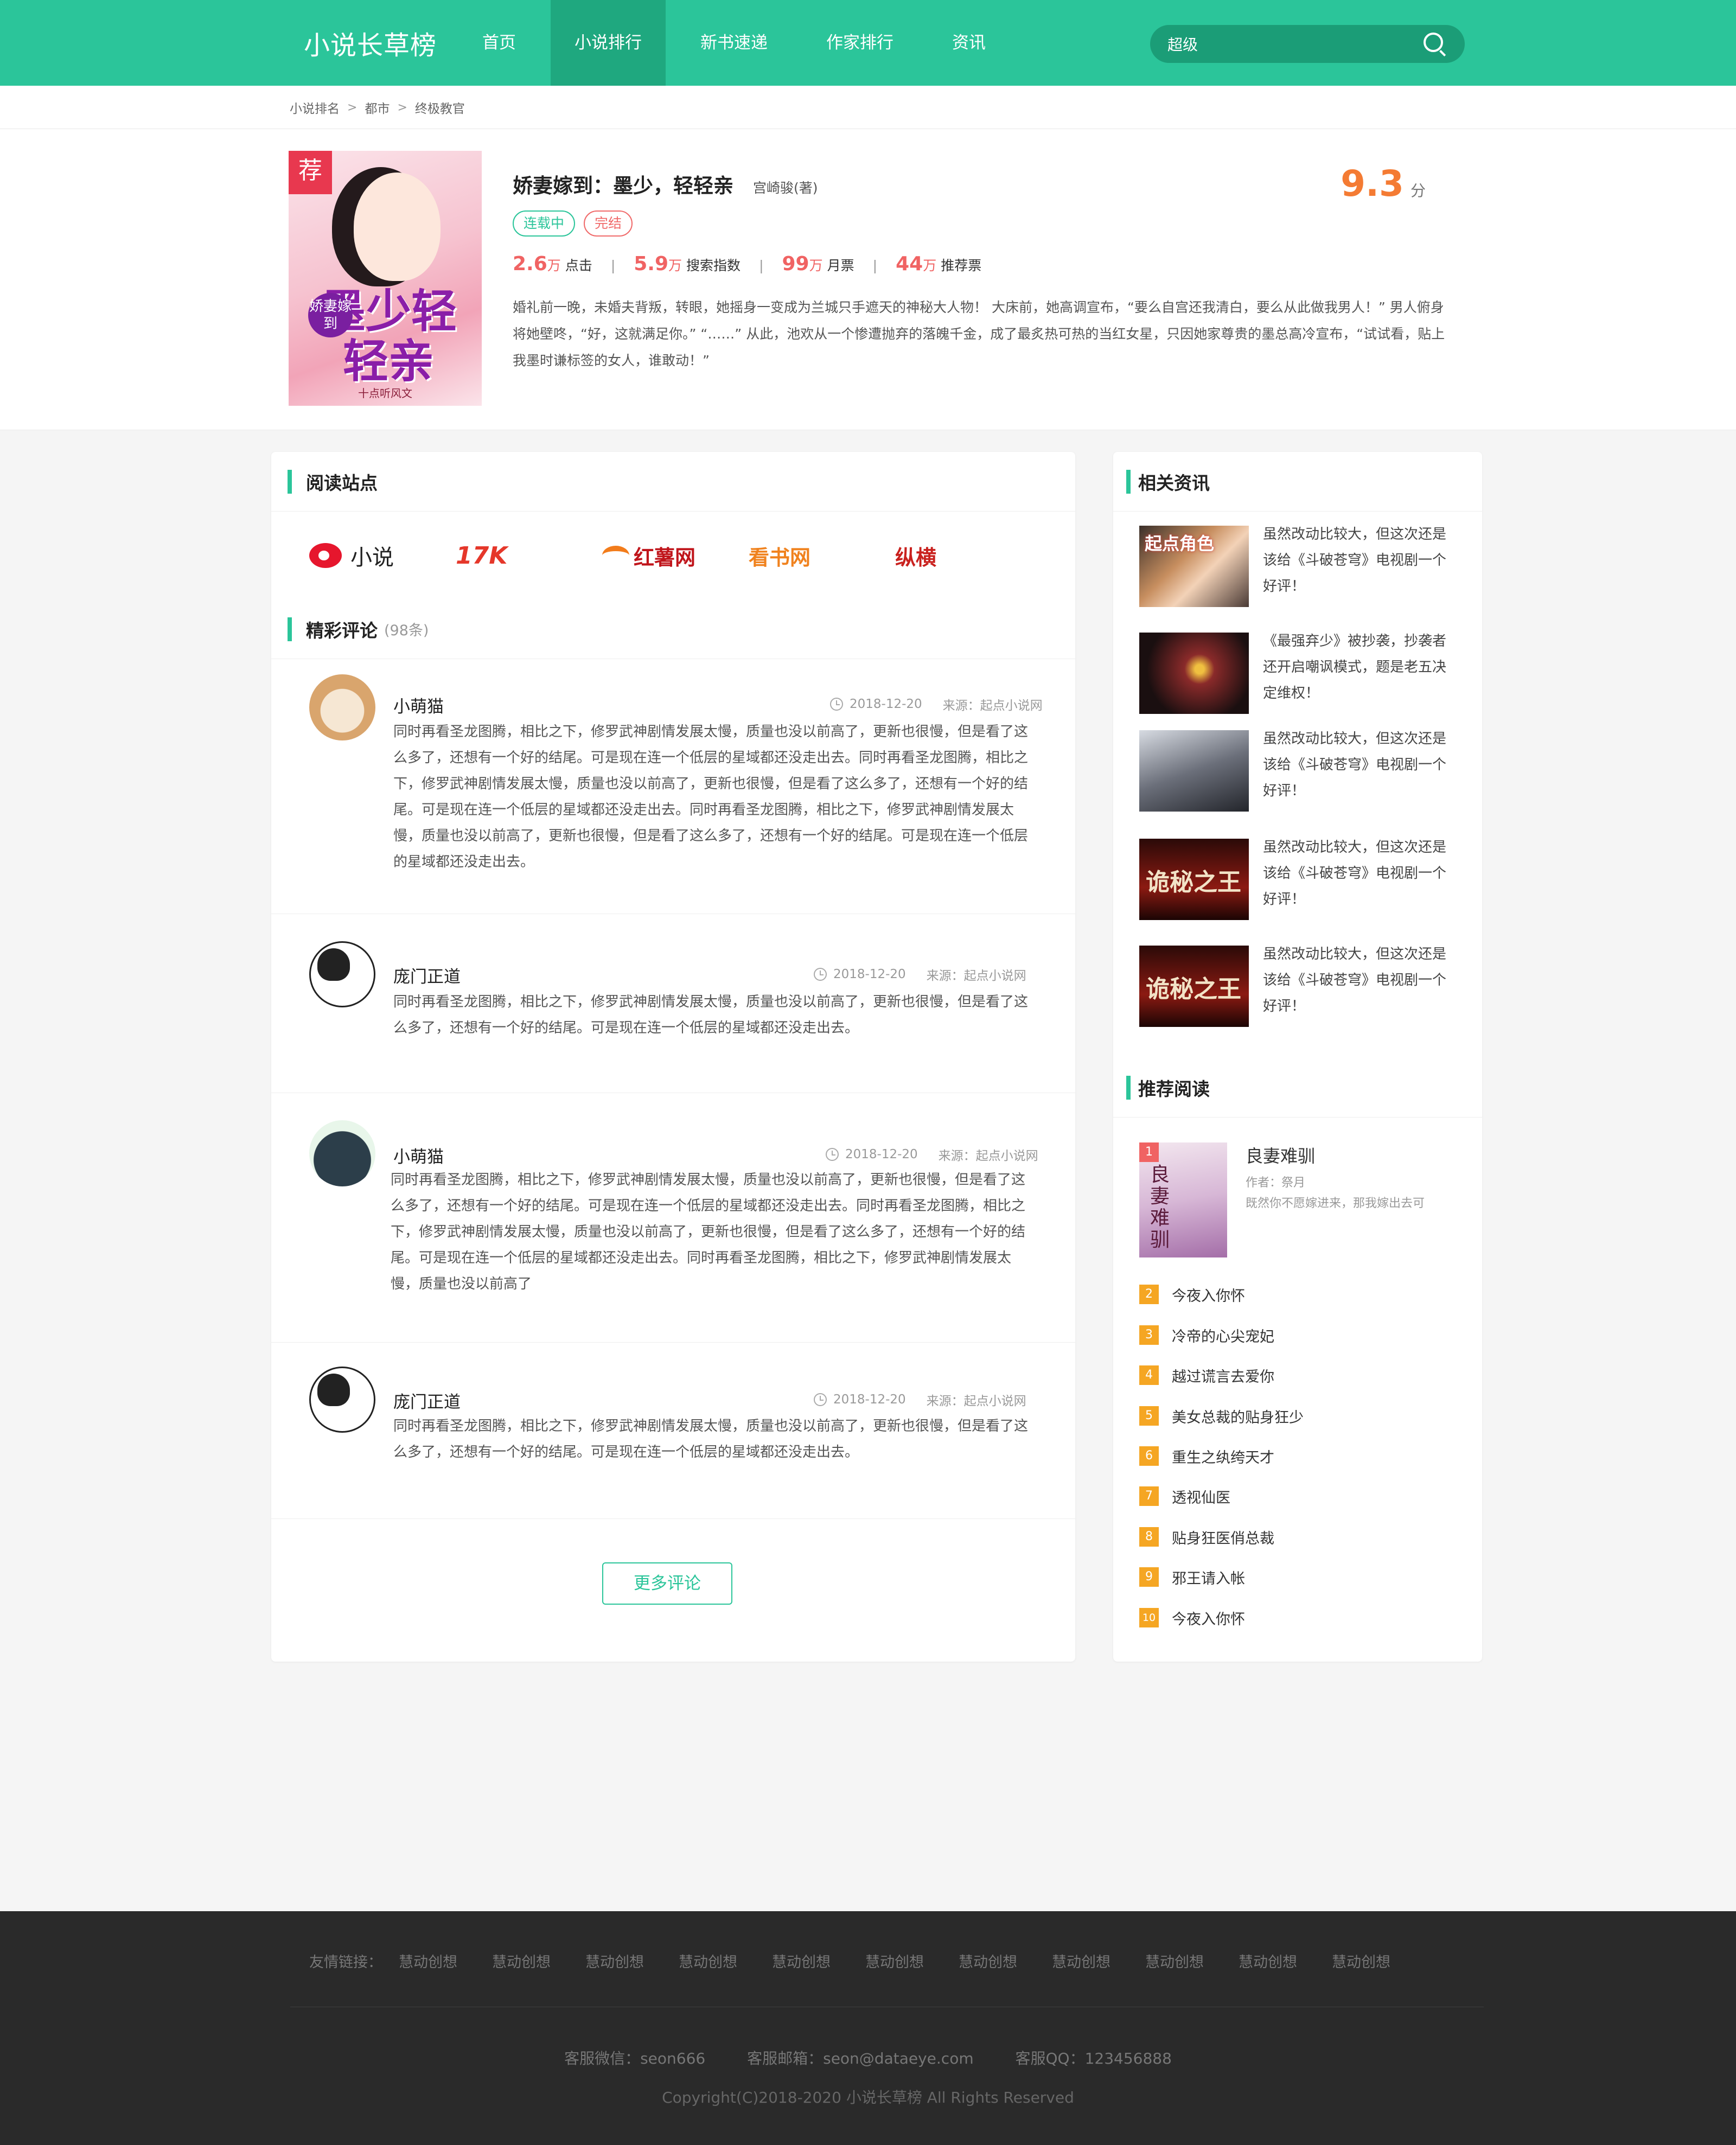 The height and width of the screenshot is (2145, 1736). What do you see at coordinates (608, 43) in the screenshot?
I see `nav-novel-ranking: 小说排行` at bounding box center [608, 43].